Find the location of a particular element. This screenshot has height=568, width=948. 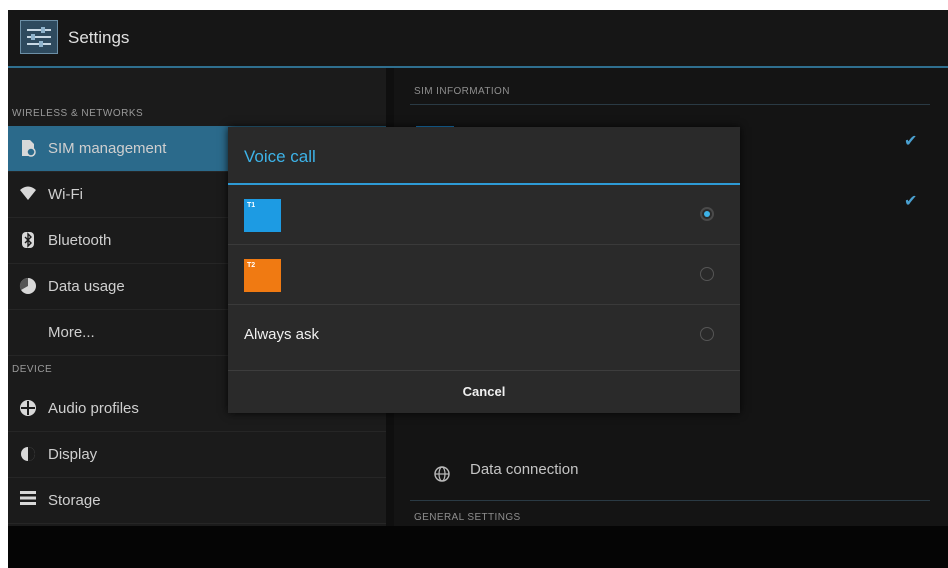

settings-icon is located at coordinates (39, 37).